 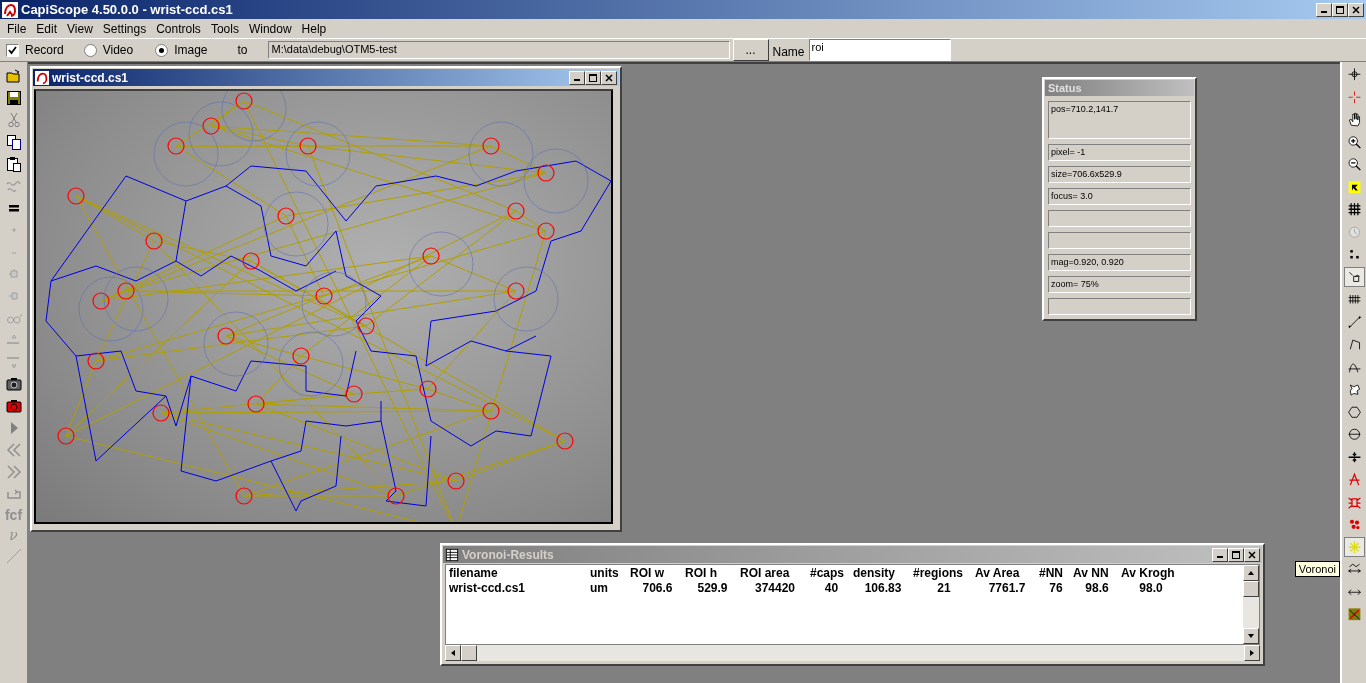 What do you see at coordinates (13, 120) in the screenshot?
I see `scissors-icon` at bounding box center [13, 120].